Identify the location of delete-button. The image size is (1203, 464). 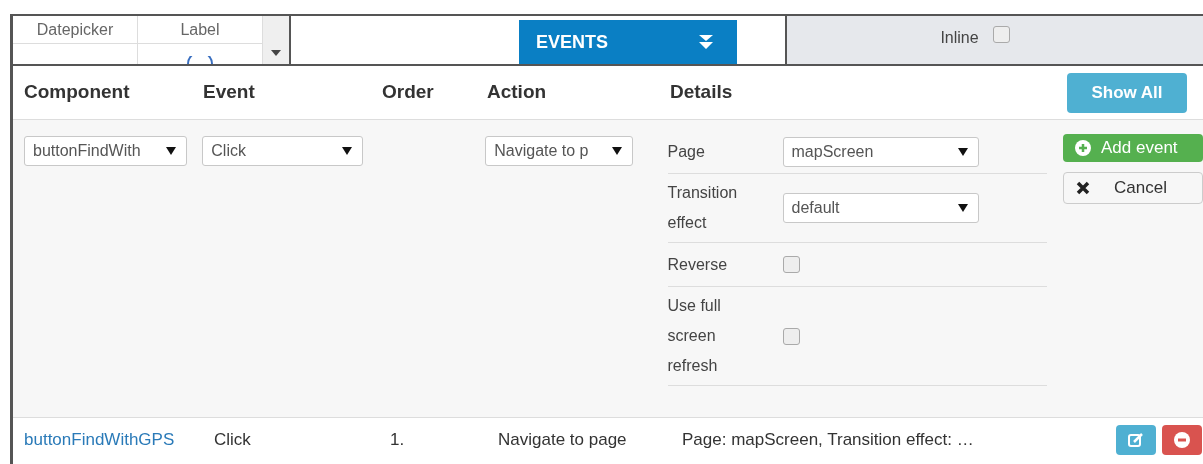
(1182, 440).